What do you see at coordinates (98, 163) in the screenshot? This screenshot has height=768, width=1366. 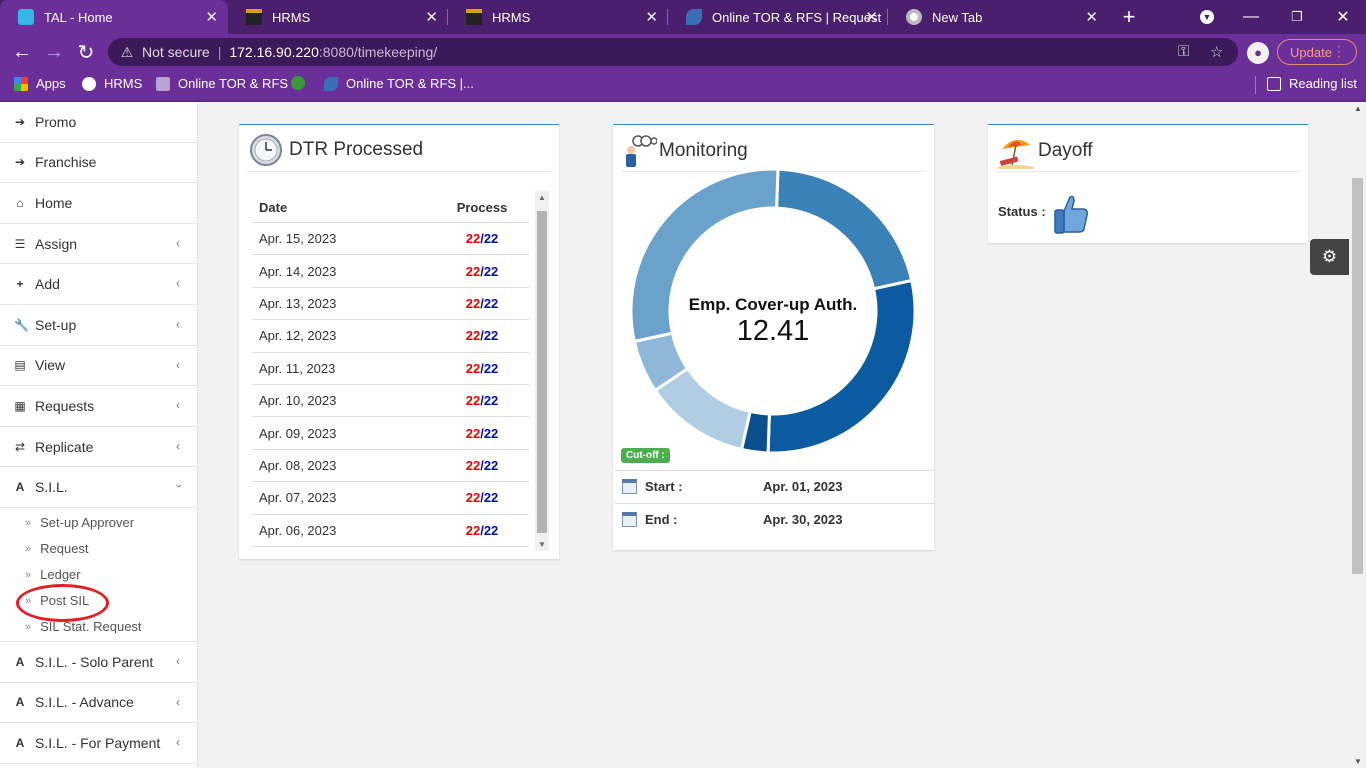 I see `sidebar-item-franchise: ➔ Franchise` at bounding box center [98, 163].